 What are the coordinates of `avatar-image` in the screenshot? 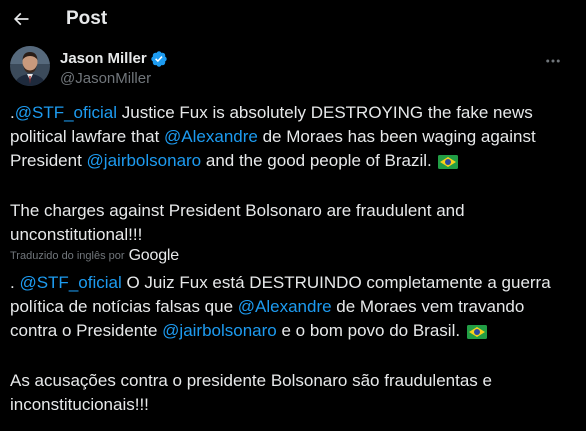 It's located at (30, 66).